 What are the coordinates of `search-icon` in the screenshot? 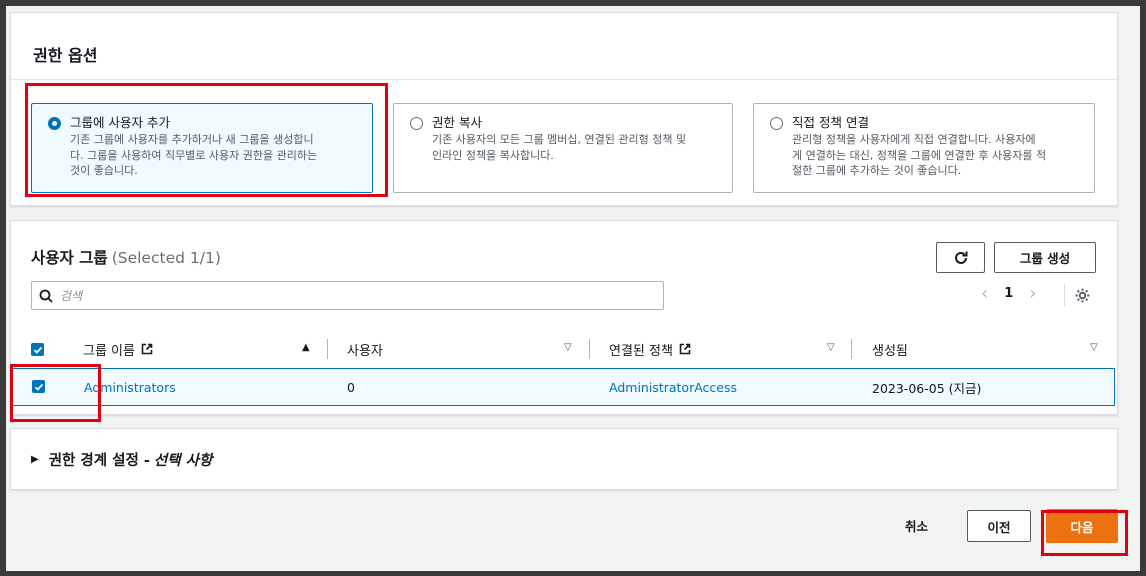 It's located at (46, 296).